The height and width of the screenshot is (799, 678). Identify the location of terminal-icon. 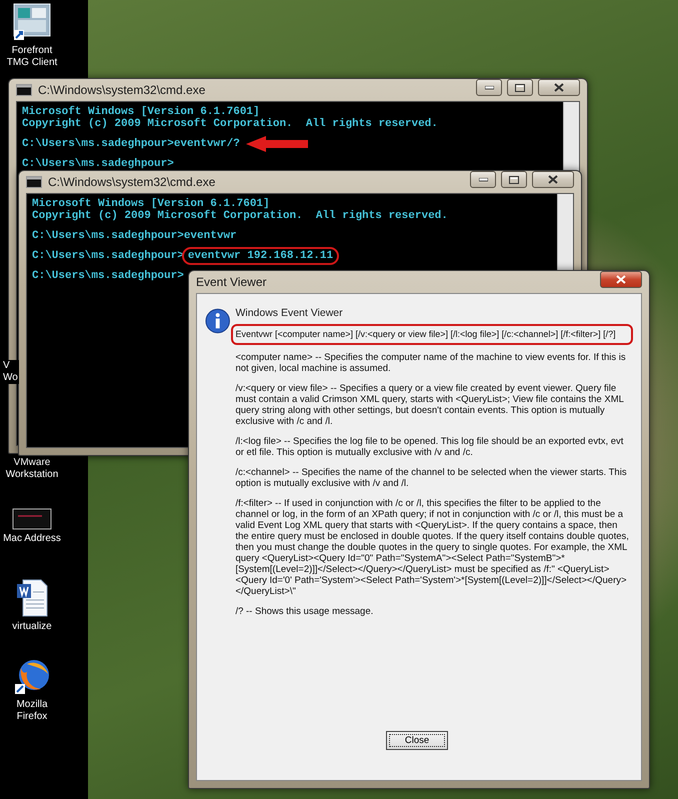
(32, 519).